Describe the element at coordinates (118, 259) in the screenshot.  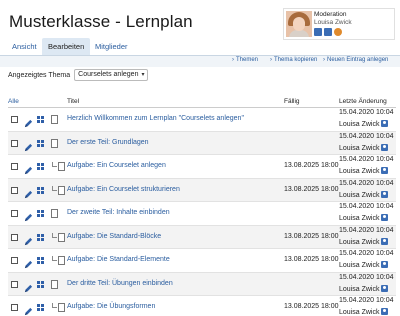
I see `row-title-link: Aufgabe: Die Standard-Elemente` at that location.